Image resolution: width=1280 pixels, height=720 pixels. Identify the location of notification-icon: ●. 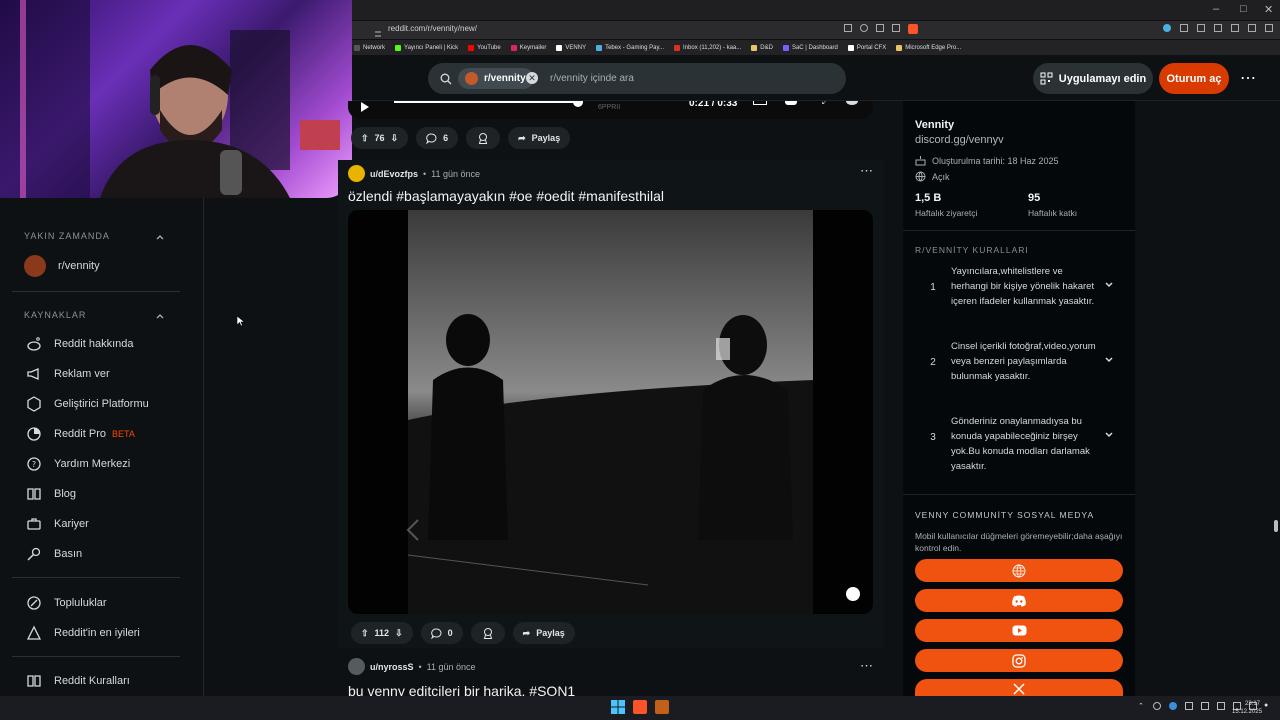
(1266, 705).